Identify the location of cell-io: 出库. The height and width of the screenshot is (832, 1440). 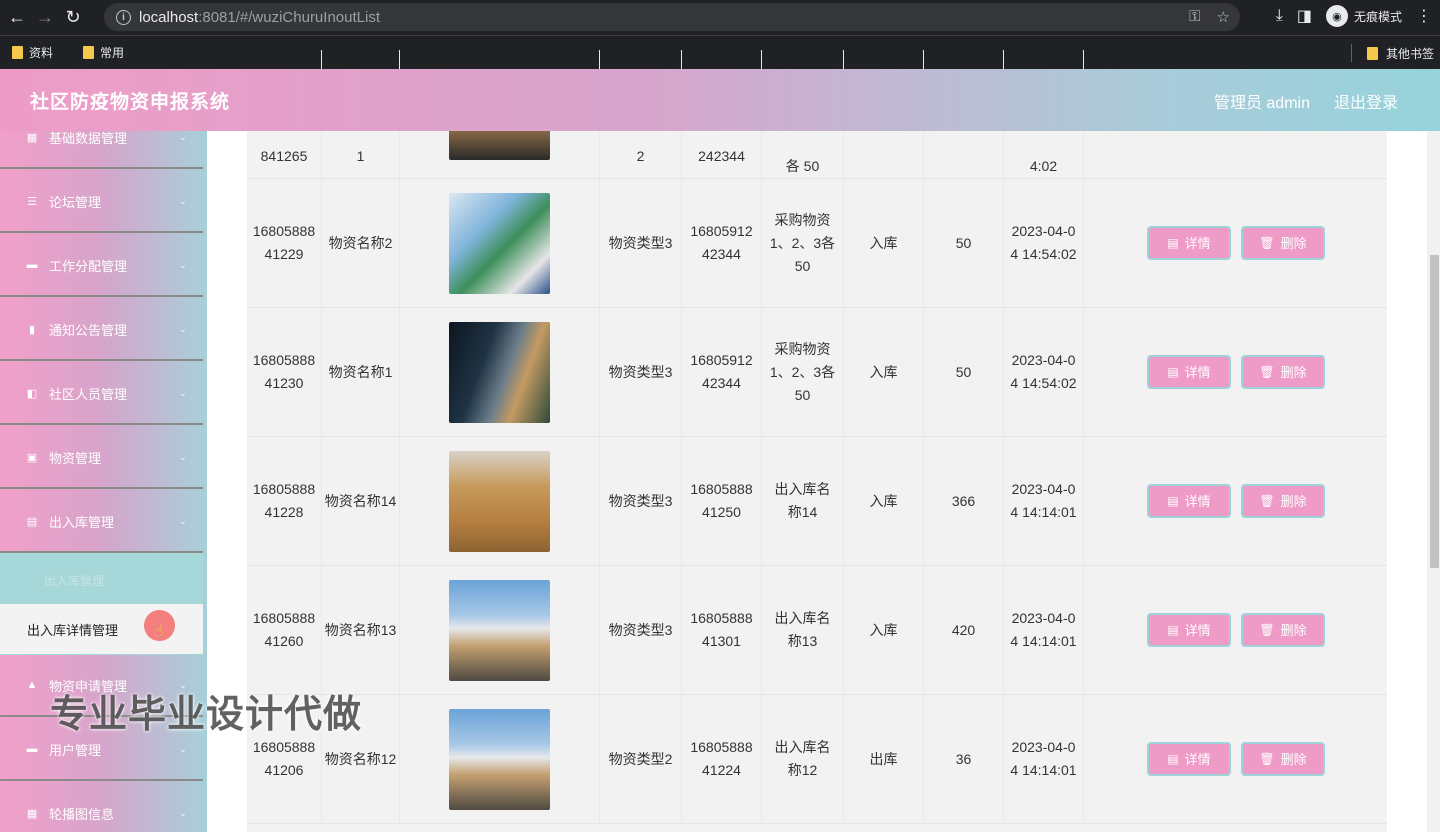
(884, 759).